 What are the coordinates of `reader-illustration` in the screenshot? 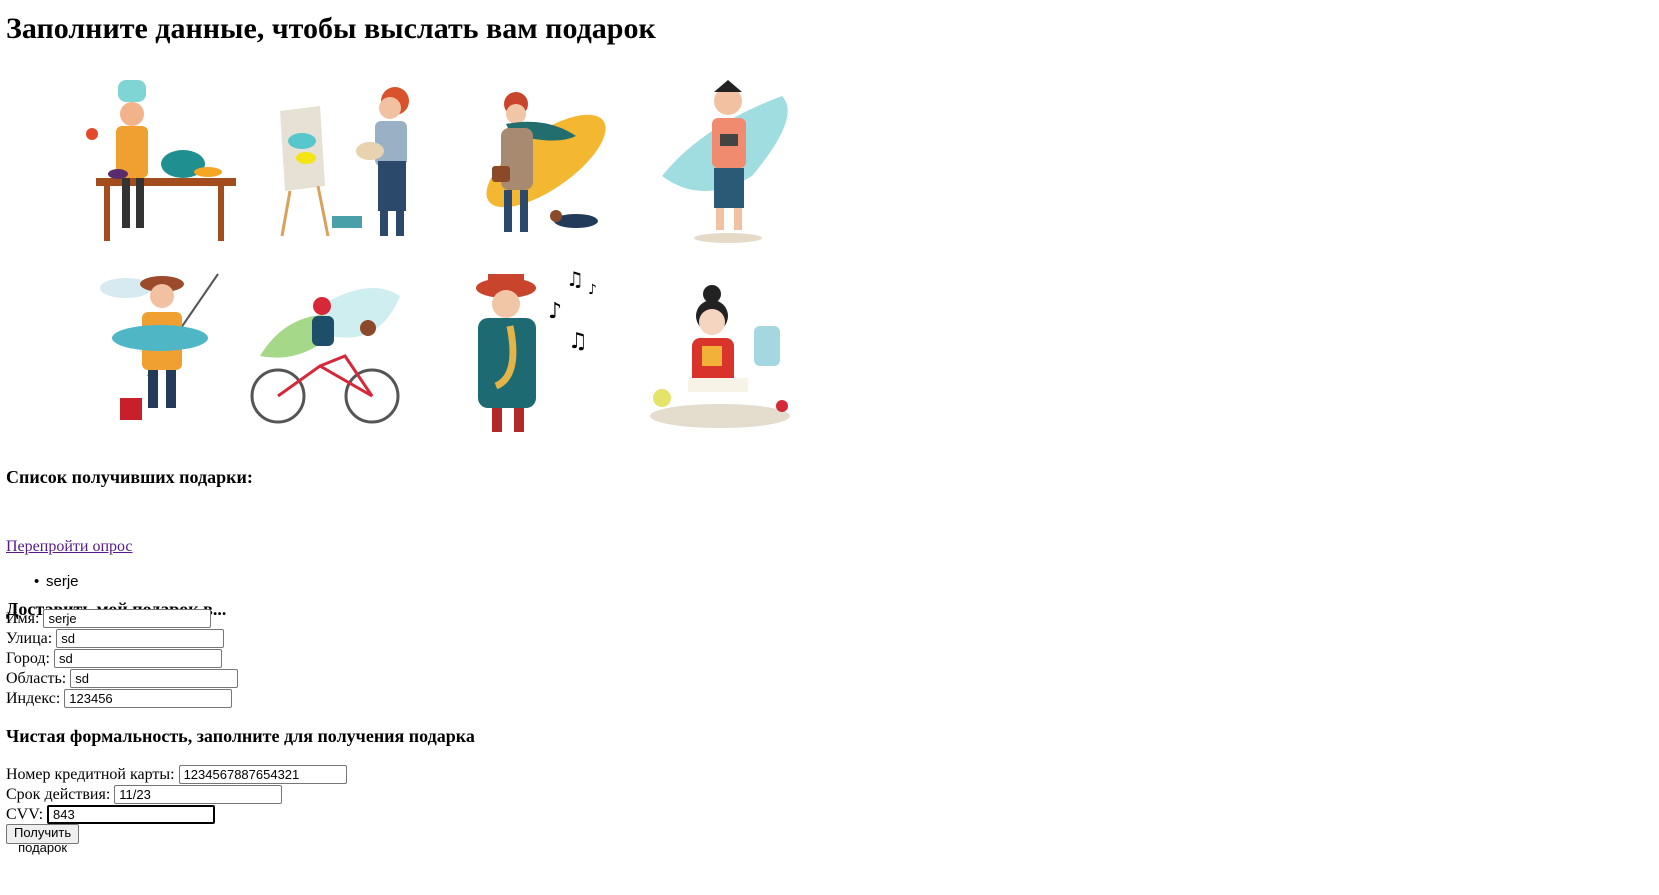 It's located at (719, 358).